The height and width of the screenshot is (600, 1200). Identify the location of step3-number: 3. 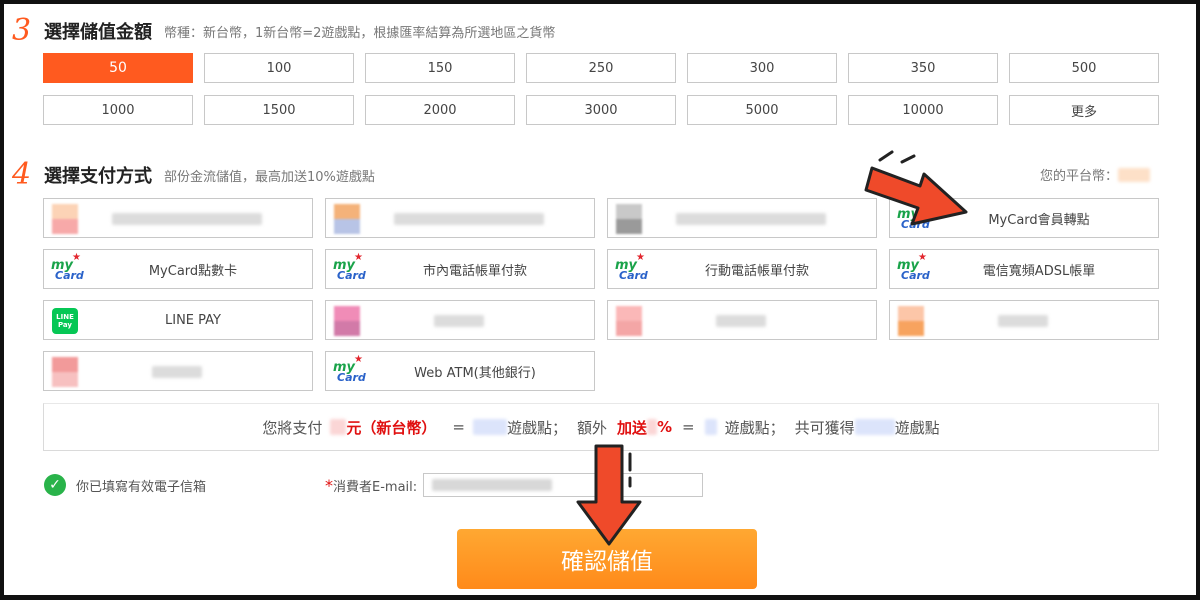
(22, 30).